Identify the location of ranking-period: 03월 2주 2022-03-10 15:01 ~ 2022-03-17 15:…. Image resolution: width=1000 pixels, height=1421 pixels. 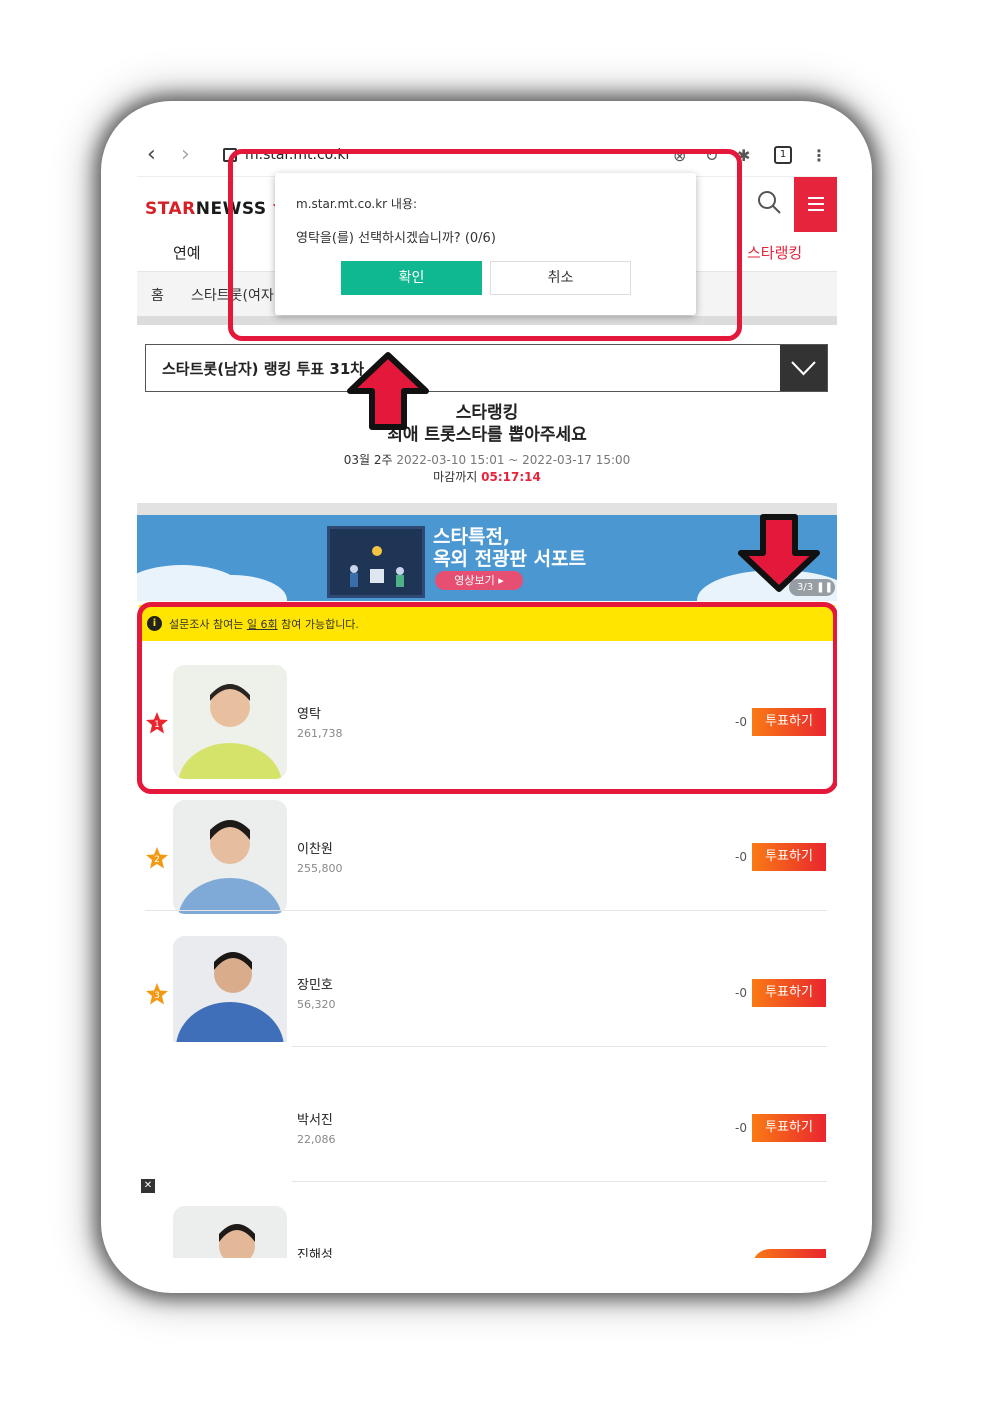
(487, 459).